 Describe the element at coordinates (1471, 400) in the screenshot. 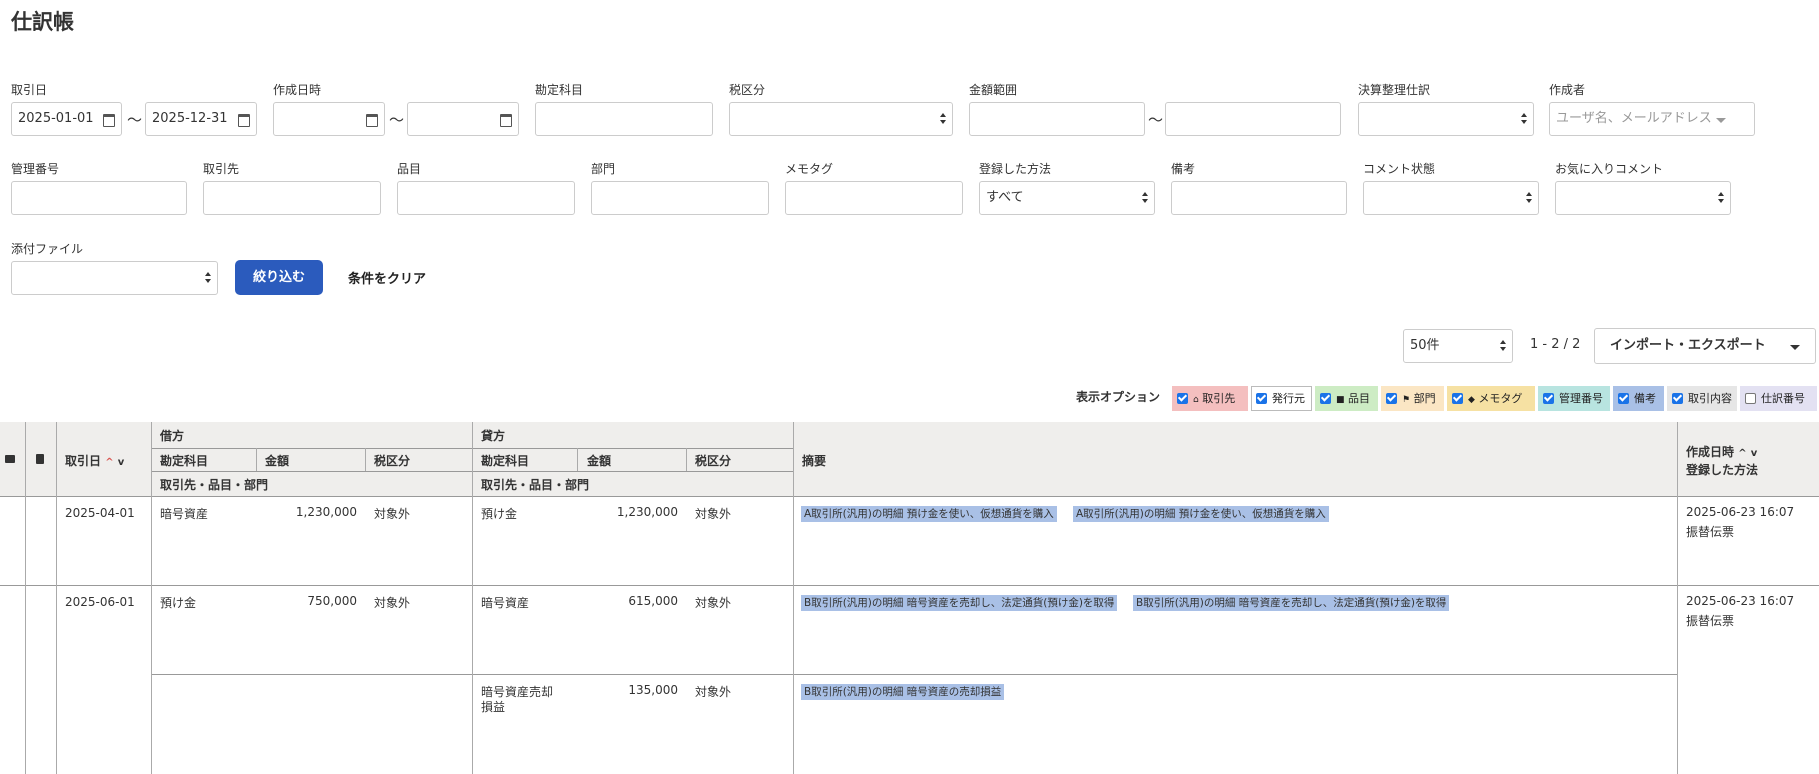

I see `tag-icon: ◆` at that location.